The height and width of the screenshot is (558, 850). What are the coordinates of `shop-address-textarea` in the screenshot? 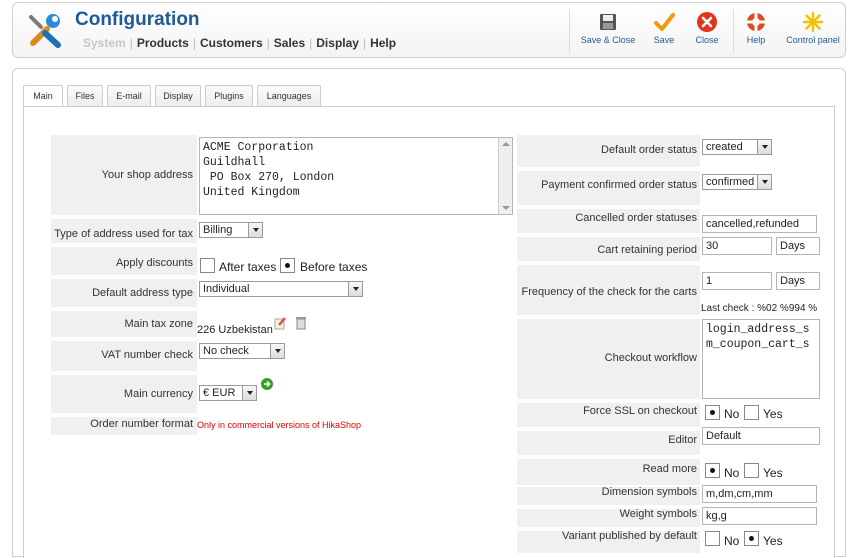 It's located at (356, 176).